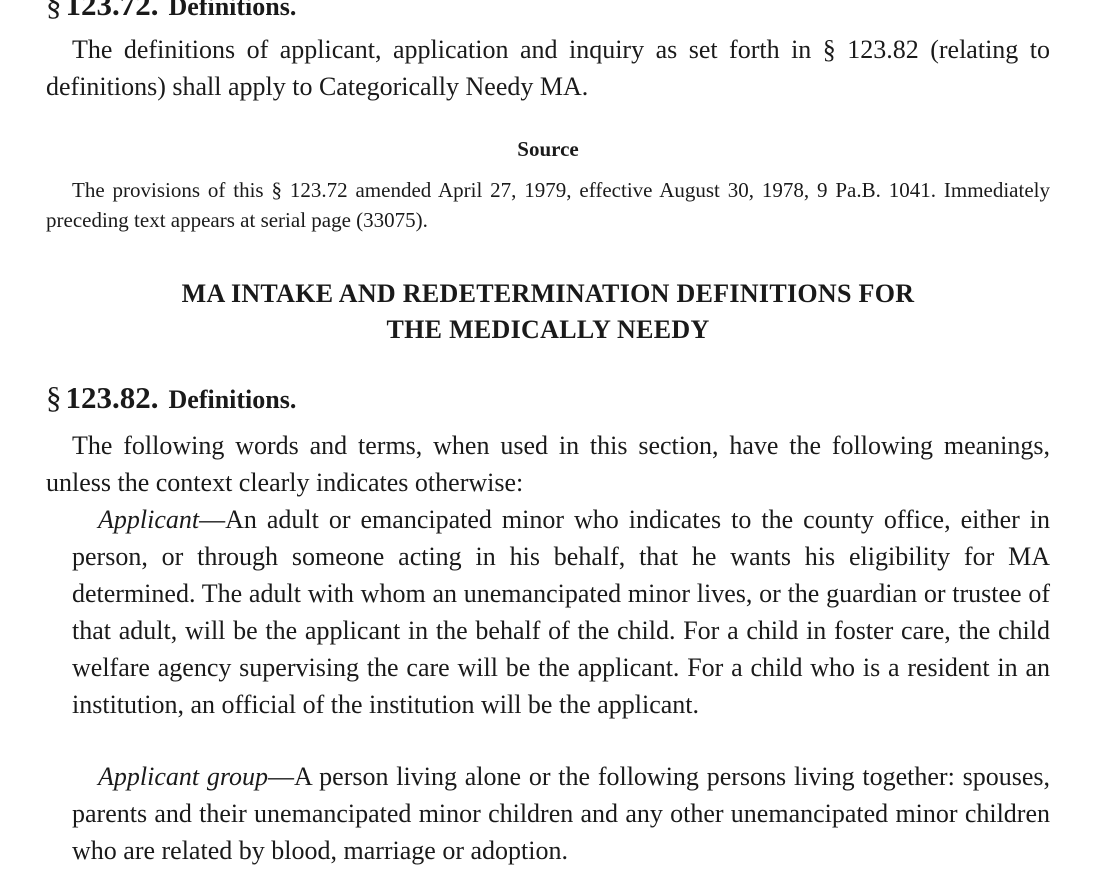 This screenshot has width=1110, height=869. Describe the element at coordinates (548, 149) in the screenshot. I see `source-heading: Source` at that location.